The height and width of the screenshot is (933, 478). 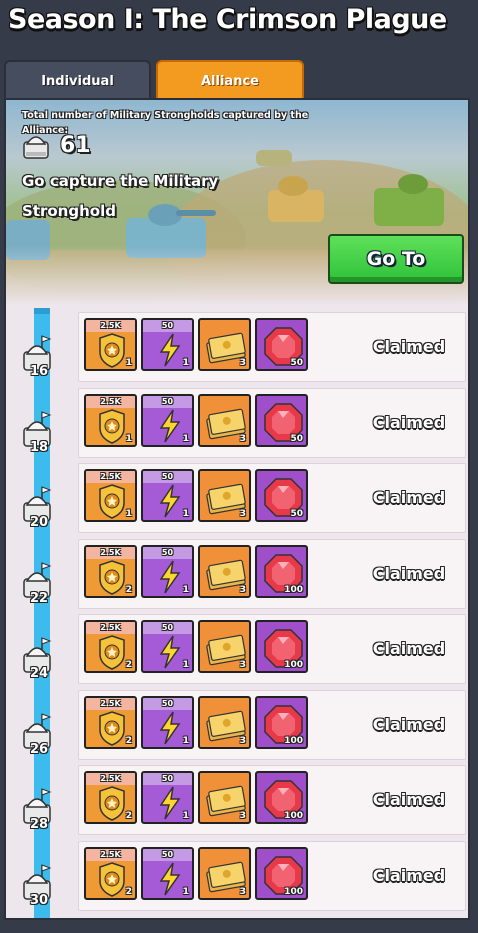 I want to click on milestone-number: 22, so click(x=39, y=598).